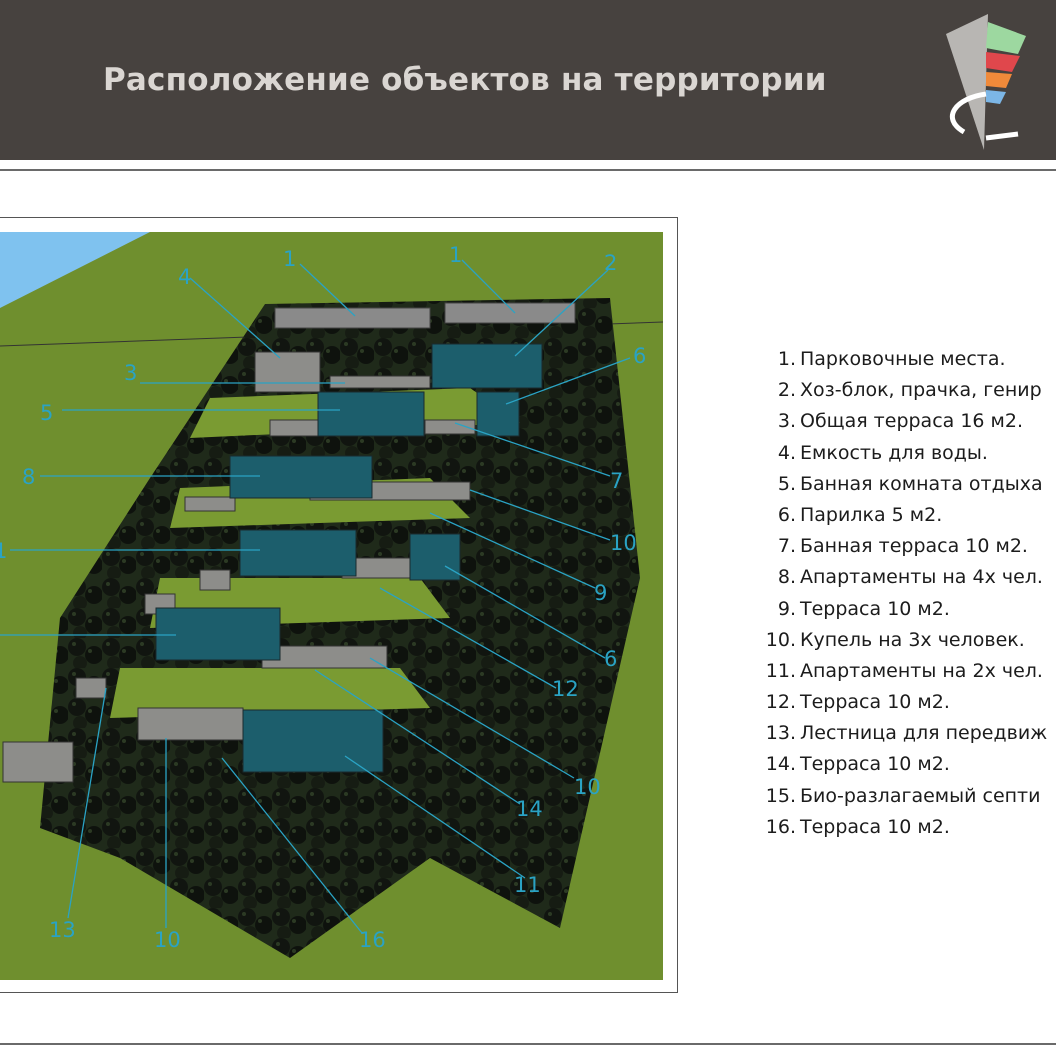 This screenshot has width=1056, height=1056. I want to click on legend-item: 2. Хоз-блок, прачка, генир, so click(909, 390).